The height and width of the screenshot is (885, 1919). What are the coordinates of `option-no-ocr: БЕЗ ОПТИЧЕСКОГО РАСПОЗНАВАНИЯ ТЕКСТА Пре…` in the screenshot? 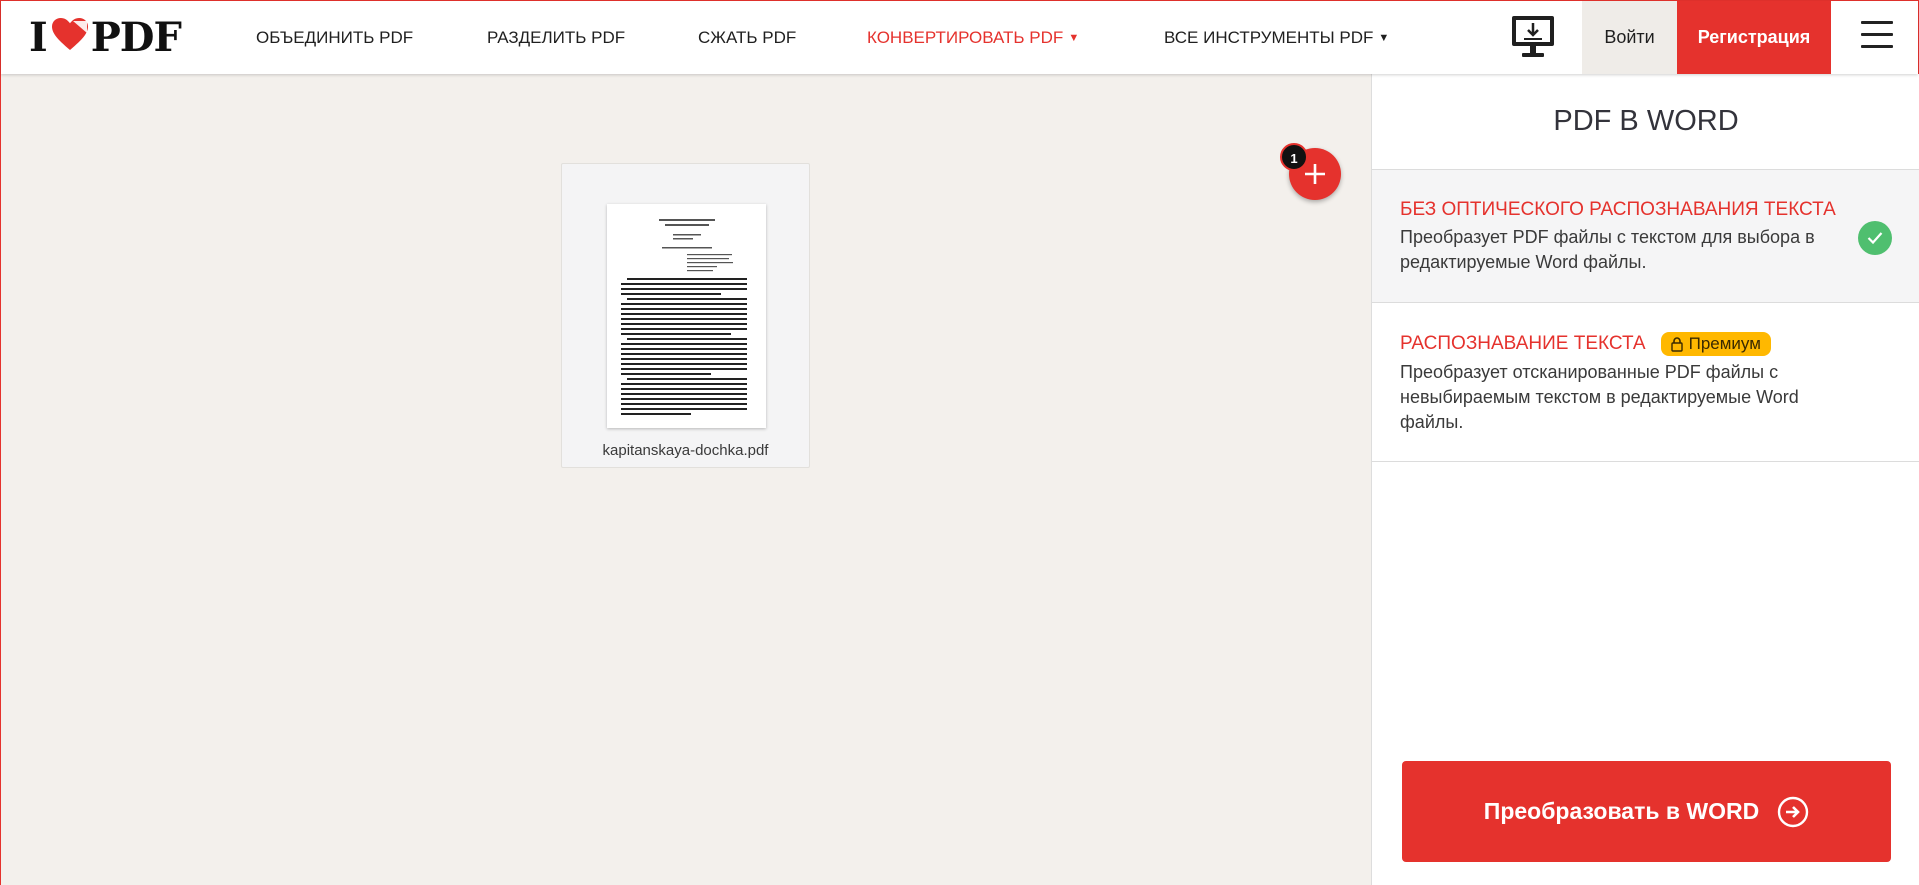 It's located at (1645, 235).